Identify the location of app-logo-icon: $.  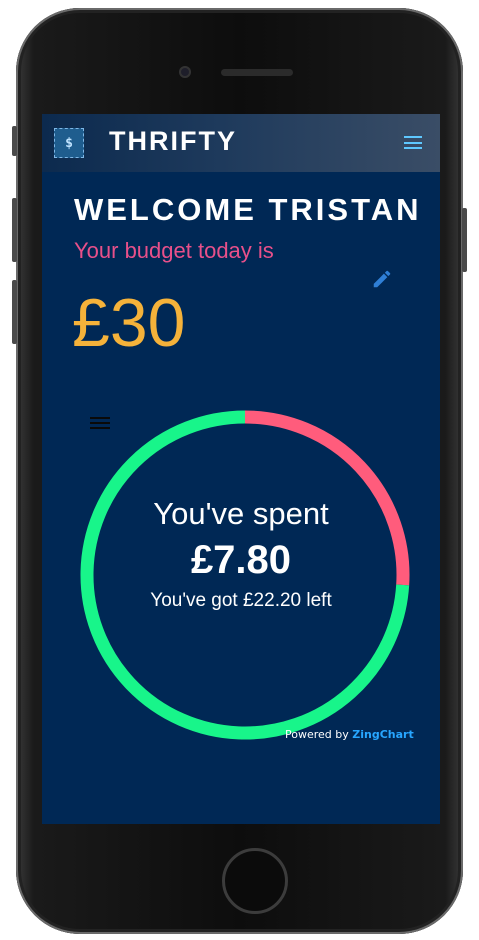
(69, 143).